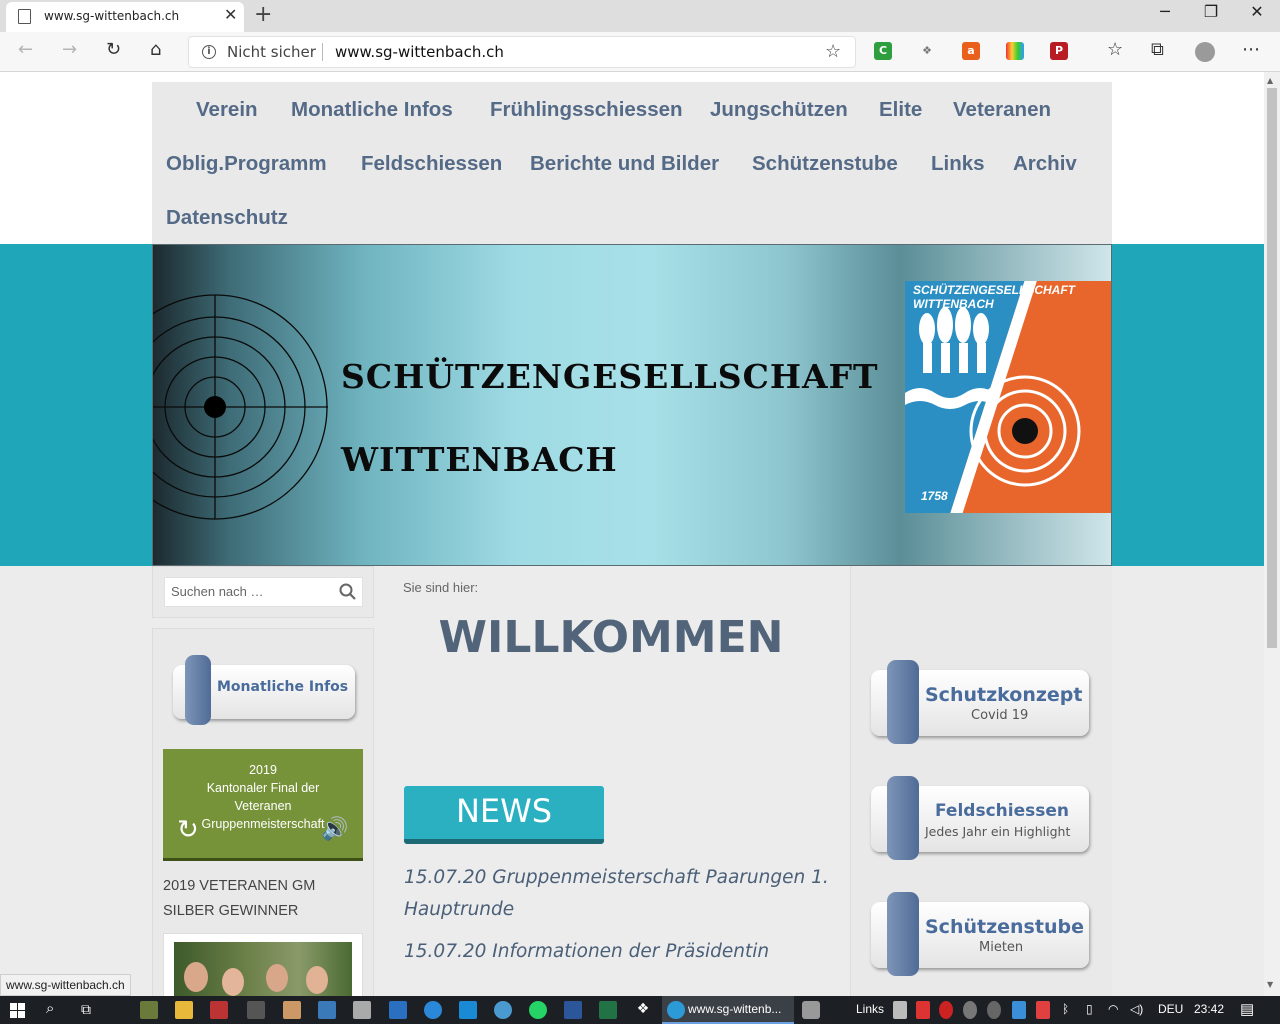 This screenshot has height=1024, width=1280. What do you see at coordinates (833, 51) in the screenshot?
I see `favorite-star-icon: ☆` at bounding box center [833, 51].